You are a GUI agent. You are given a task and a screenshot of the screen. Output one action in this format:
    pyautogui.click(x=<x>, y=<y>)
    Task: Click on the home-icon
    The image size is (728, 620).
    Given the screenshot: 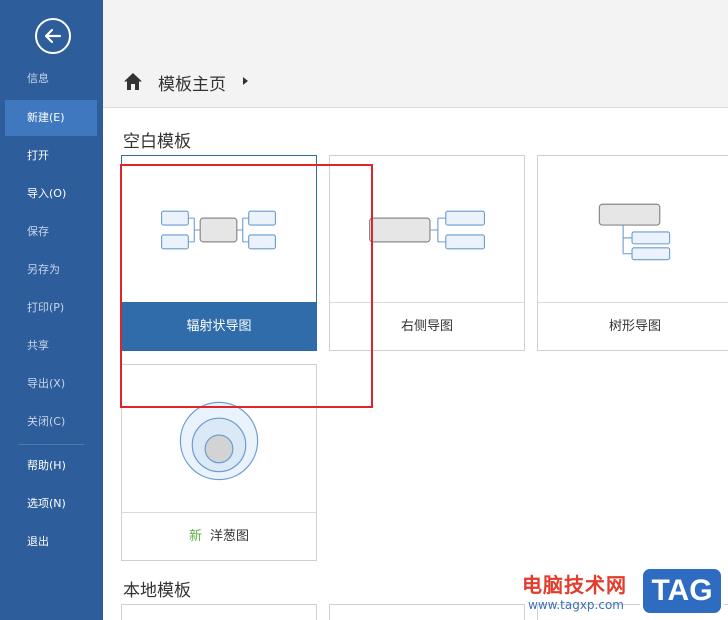 What is the action you would take?
    pyautogui.click(x=133, y=81)
    